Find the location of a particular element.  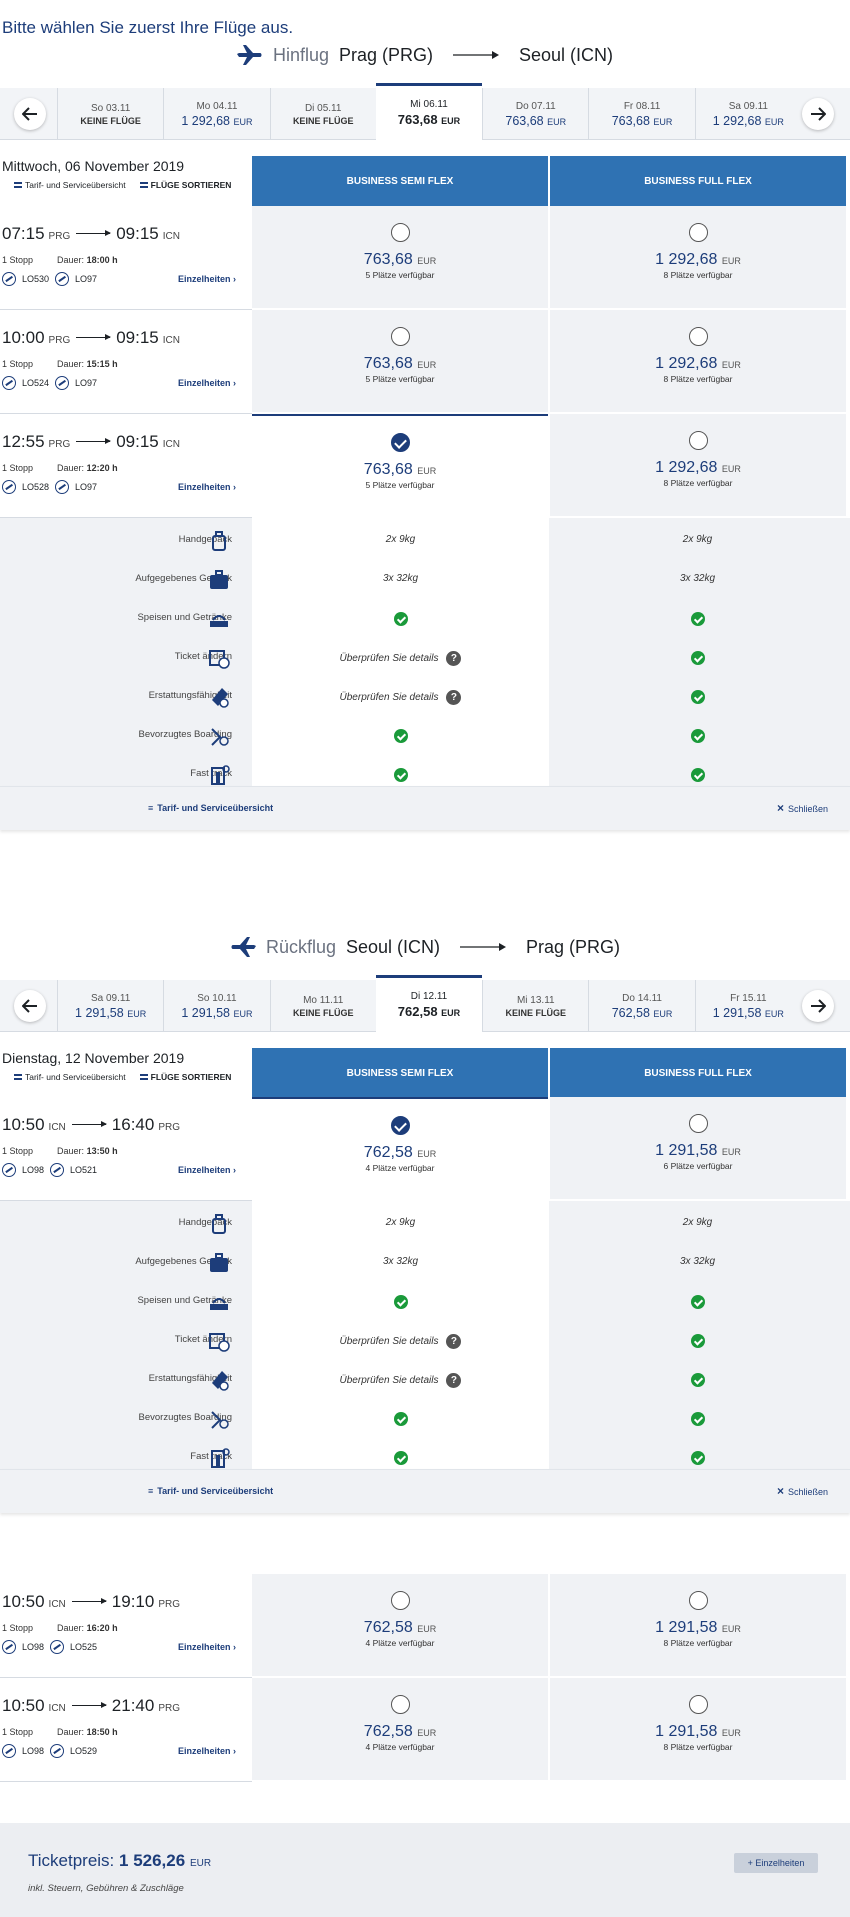

date-option: Di 12.11 762,58 EUR is located at coordinates (429, 1003).